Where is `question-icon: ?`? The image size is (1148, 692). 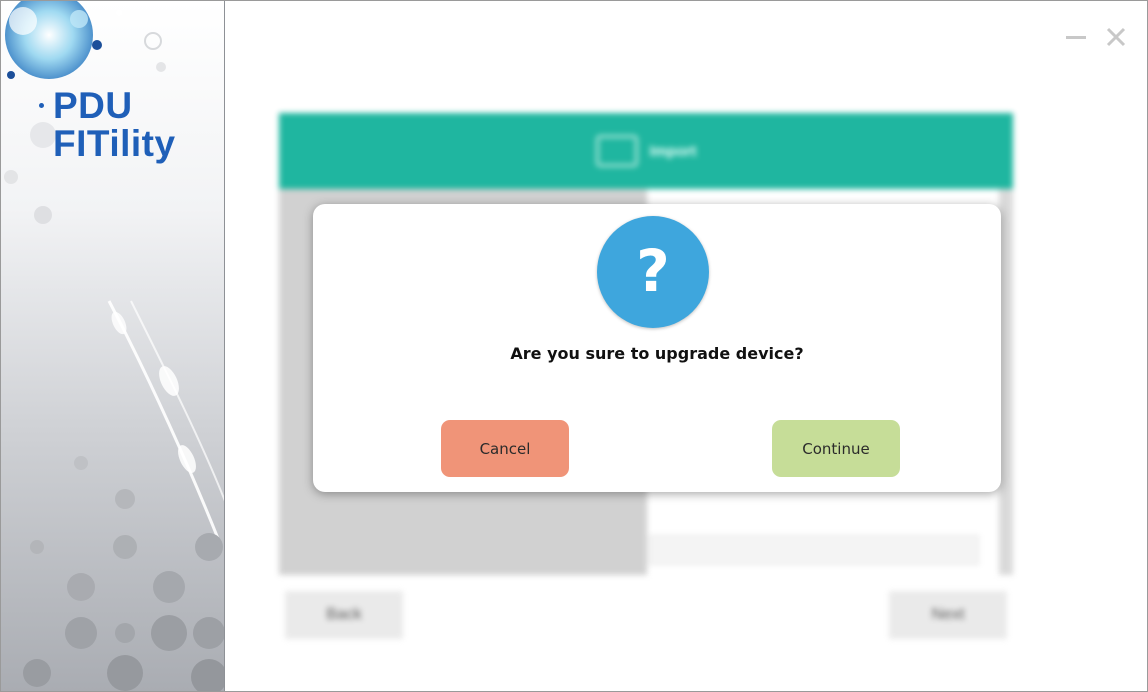
question-icon: ? is located at coordinates (653, 272).